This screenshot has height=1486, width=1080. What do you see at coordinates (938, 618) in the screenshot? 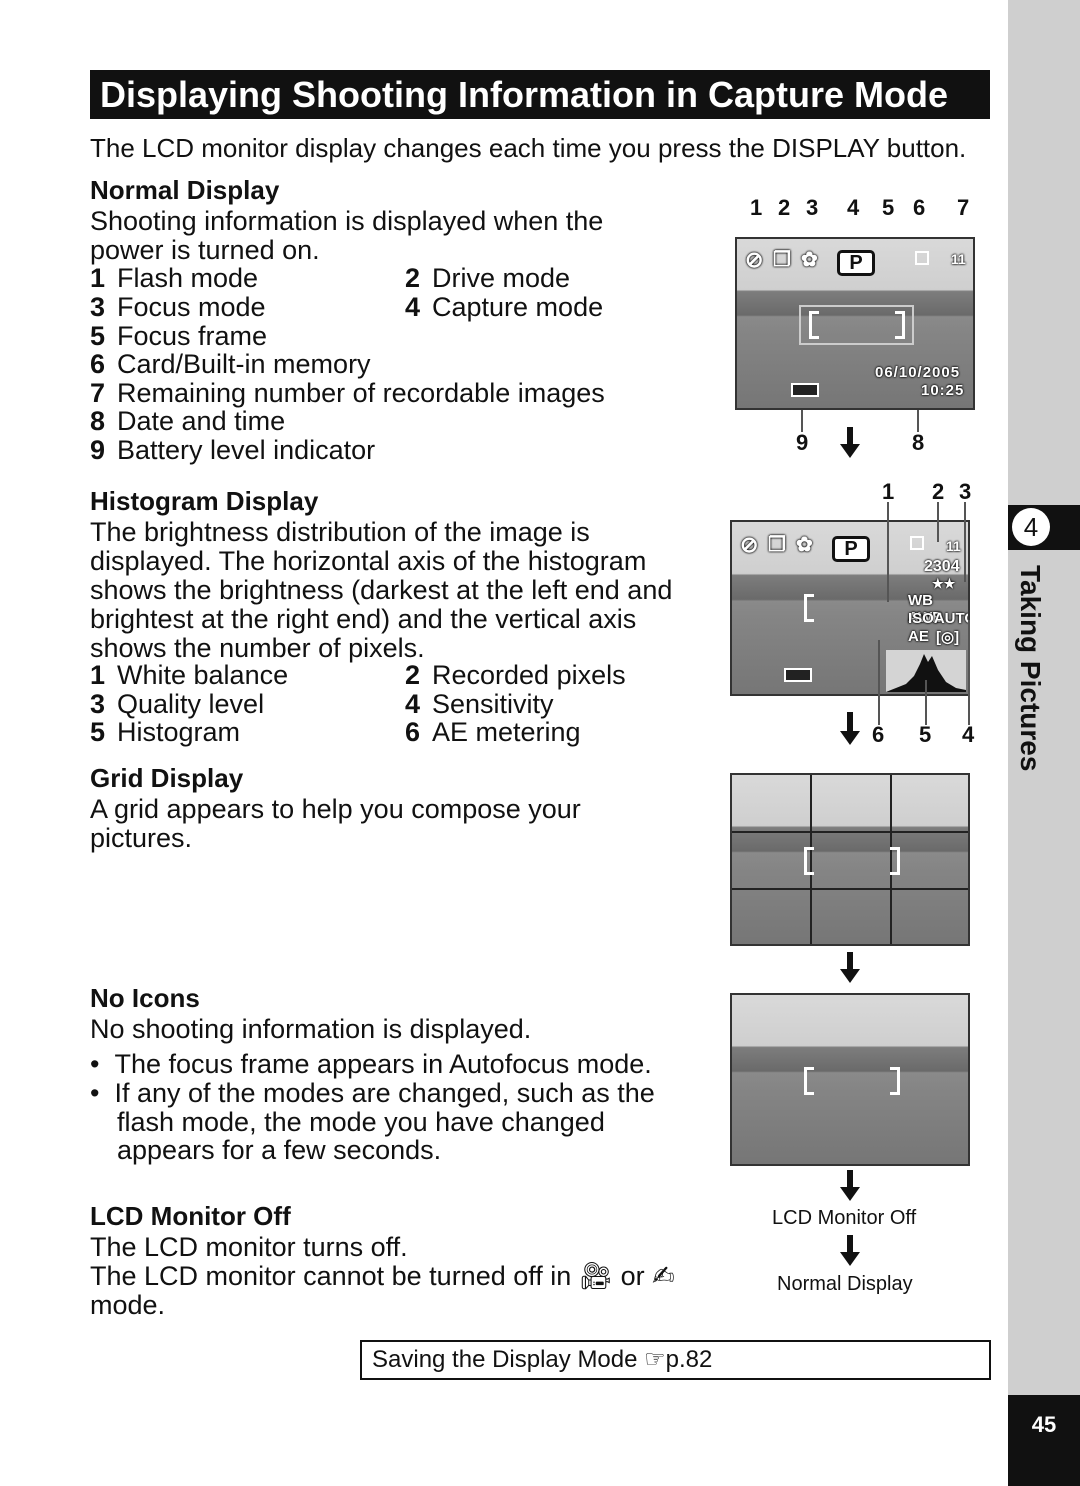
I see `iso-readout: ISOAUTO` at bounding box center [938, 618].